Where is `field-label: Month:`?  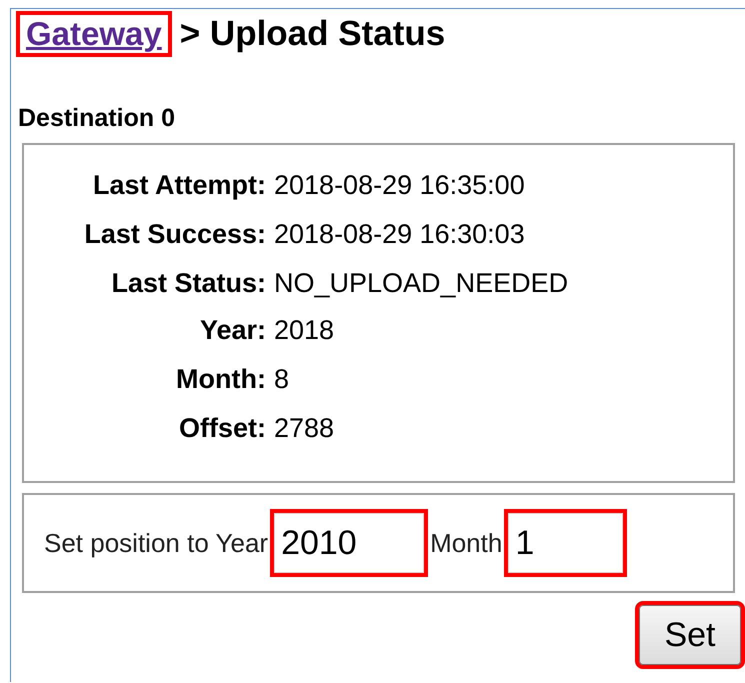
field-label: Month: is located at coordinates (220, 379).